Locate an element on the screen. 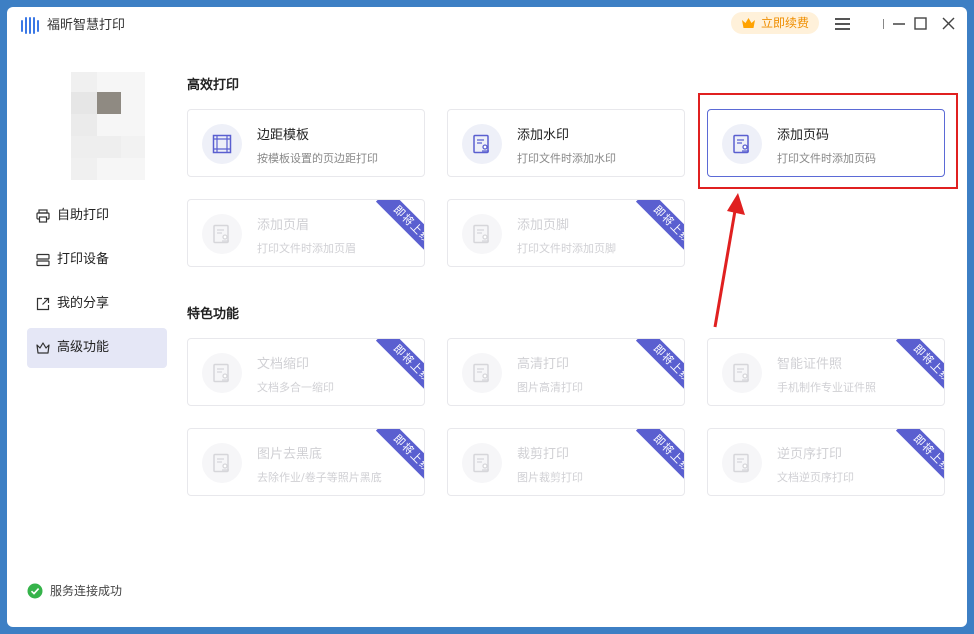  title-bar: 福昕智慧打印 立即续费 is located at coordinates (487, 24).